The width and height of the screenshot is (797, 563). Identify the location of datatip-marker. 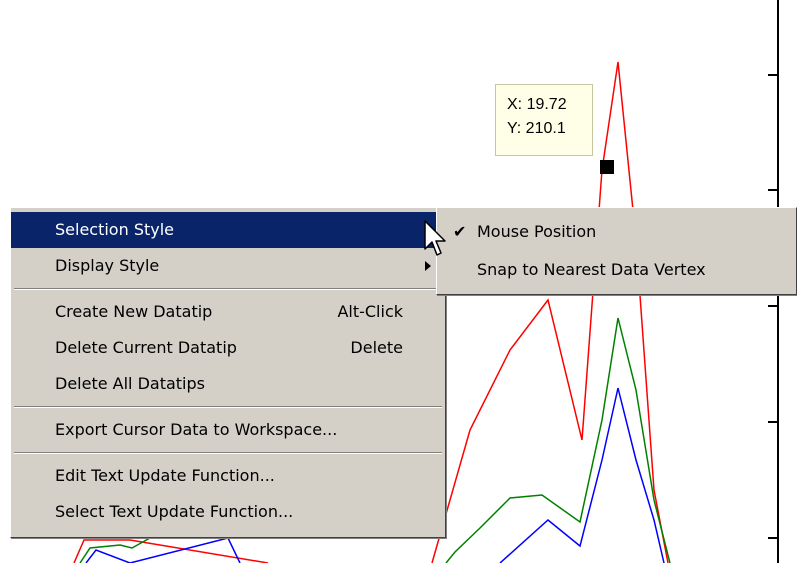
(607, 167).